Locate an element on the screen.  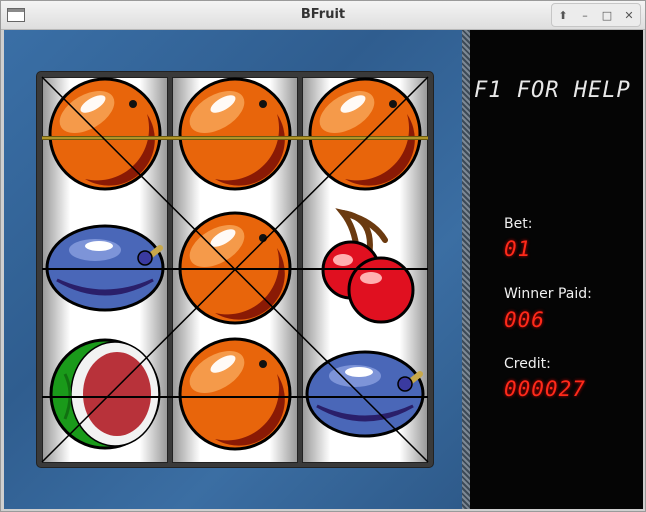
help-hint: F1 FOR HELP is located at coordinates (552, 90).